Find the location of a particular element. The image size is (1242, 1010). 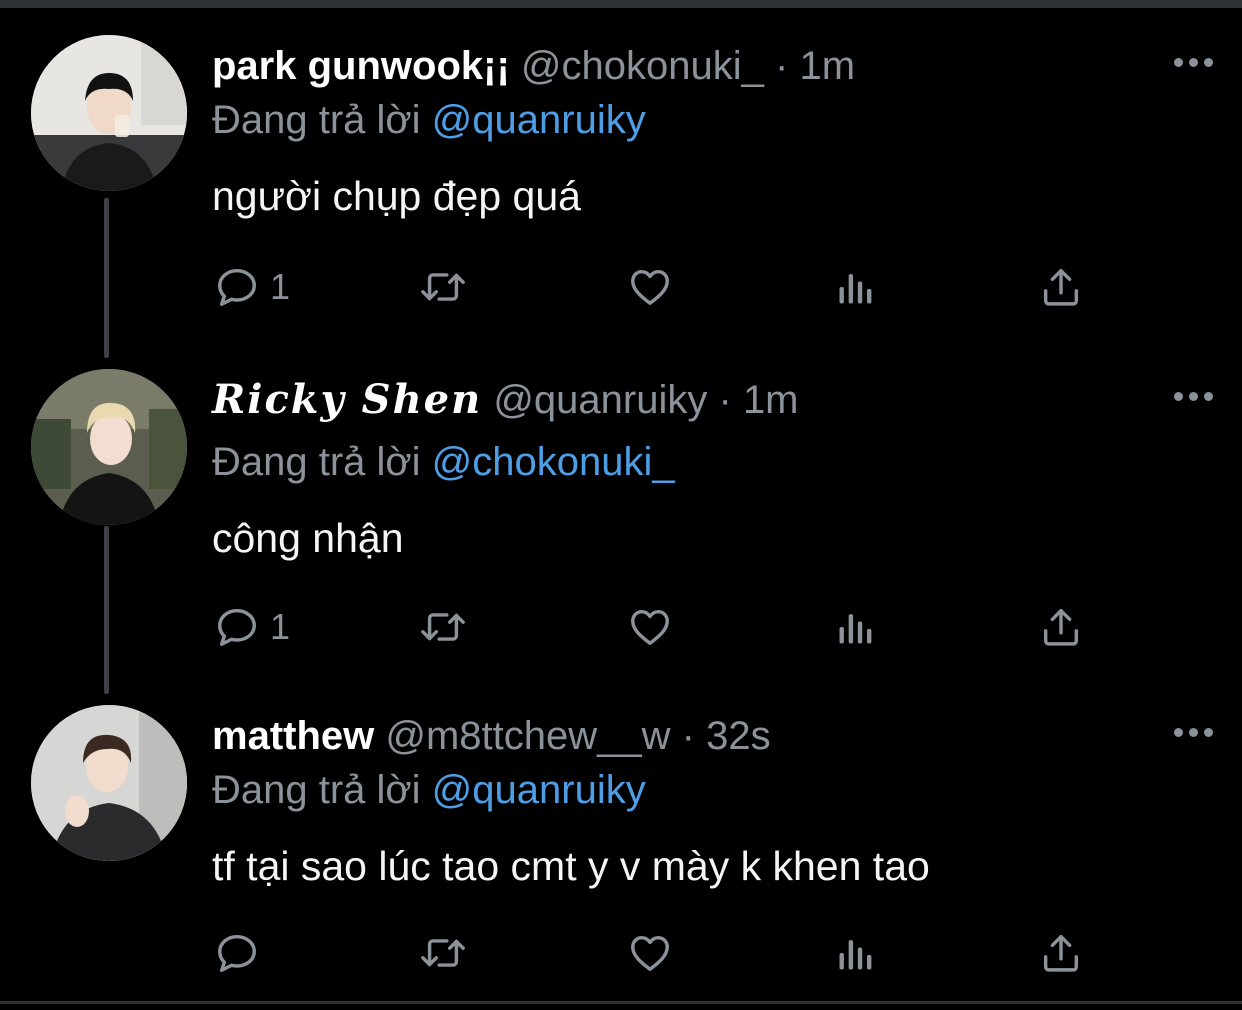

display-name: Ricky Shen is located at coordinates (347, 399).